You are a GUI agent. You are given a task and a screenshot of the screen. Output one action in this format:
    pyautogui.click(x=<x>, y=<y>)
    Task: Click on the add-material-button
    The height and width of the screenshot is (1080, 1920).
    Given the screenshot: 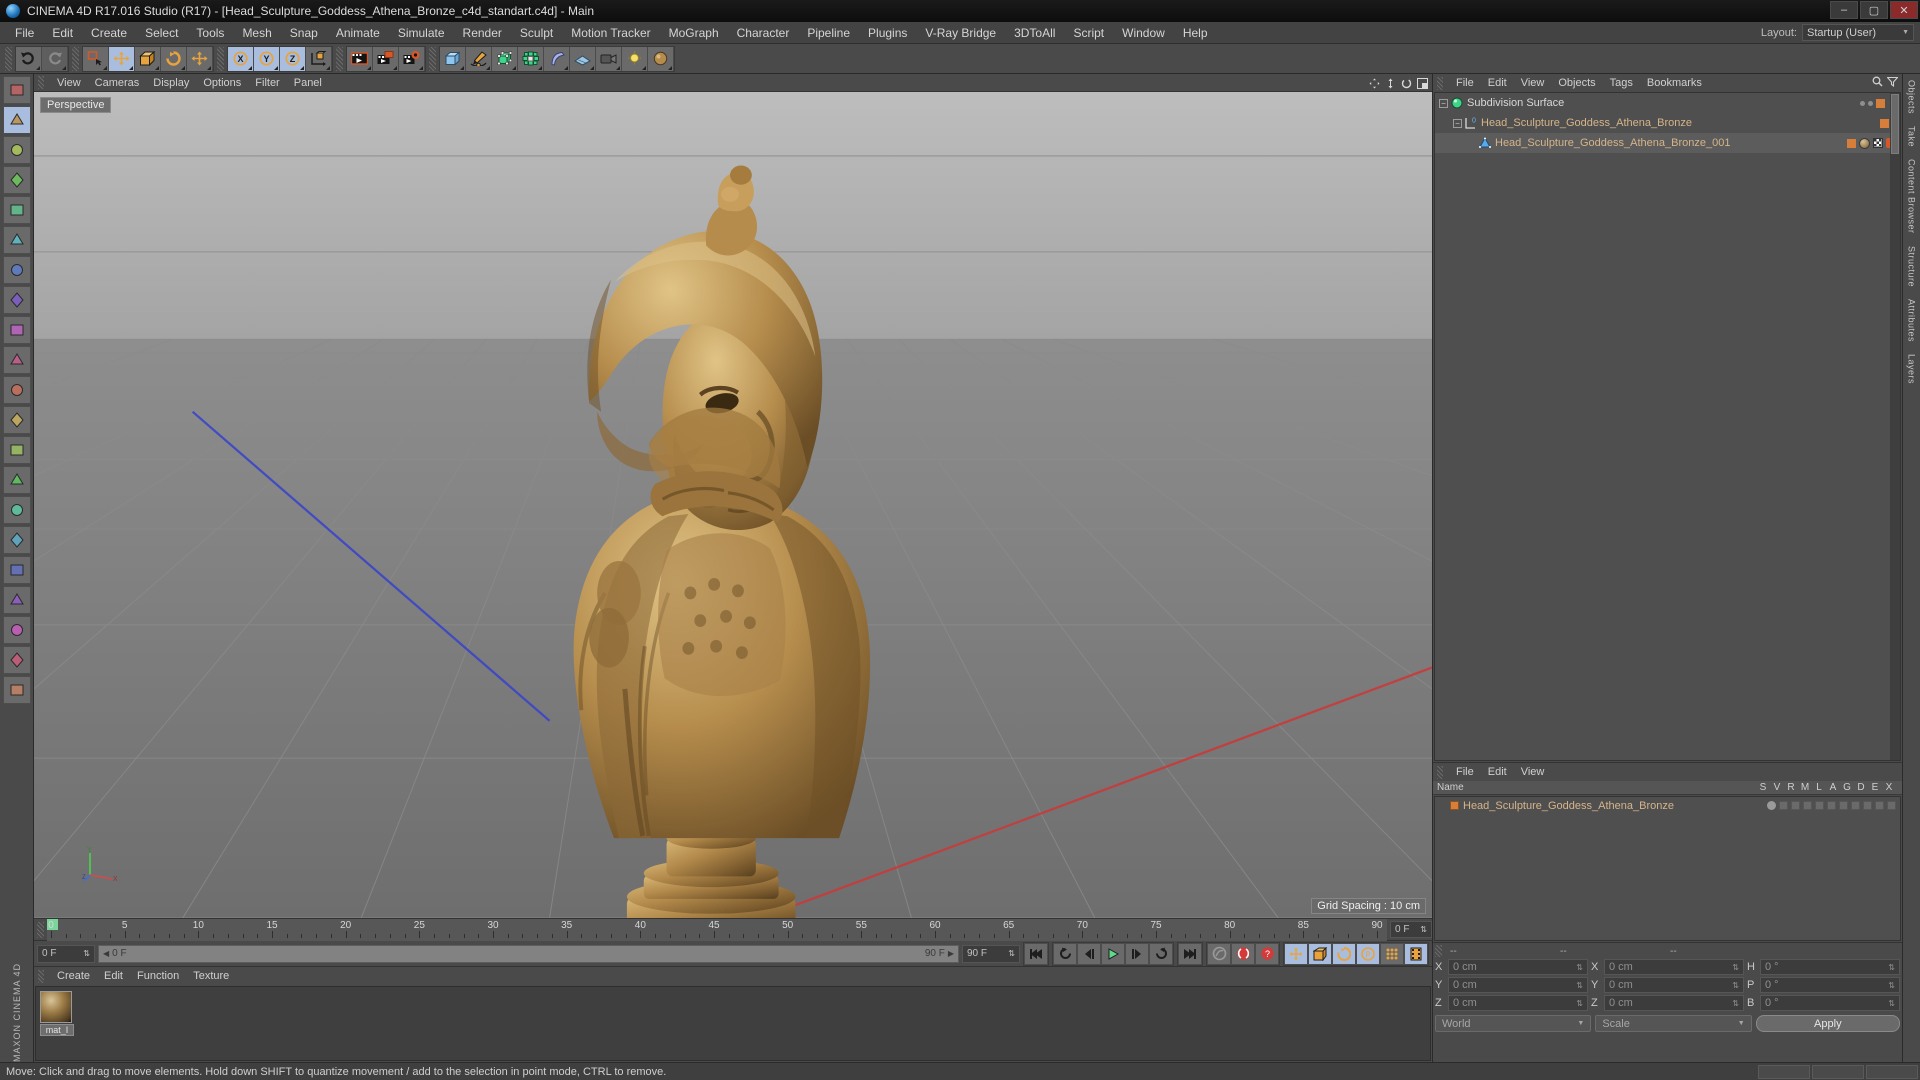 What is the action you would take?
    pyautogui.click(x=661, y=58)
    